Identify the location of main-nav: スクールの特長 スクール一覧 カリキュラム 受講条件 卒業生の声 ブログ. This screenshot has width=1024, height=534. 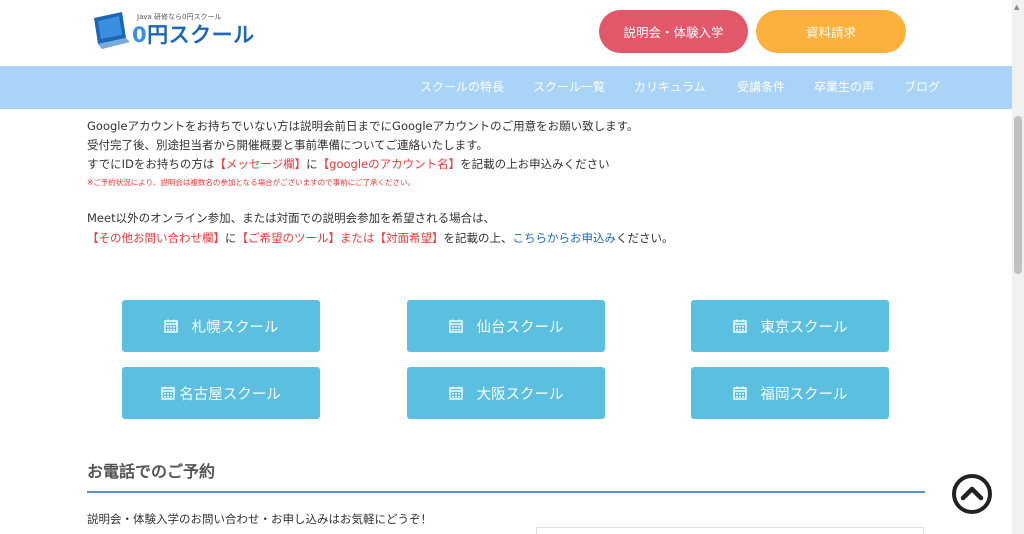
(506, 87).